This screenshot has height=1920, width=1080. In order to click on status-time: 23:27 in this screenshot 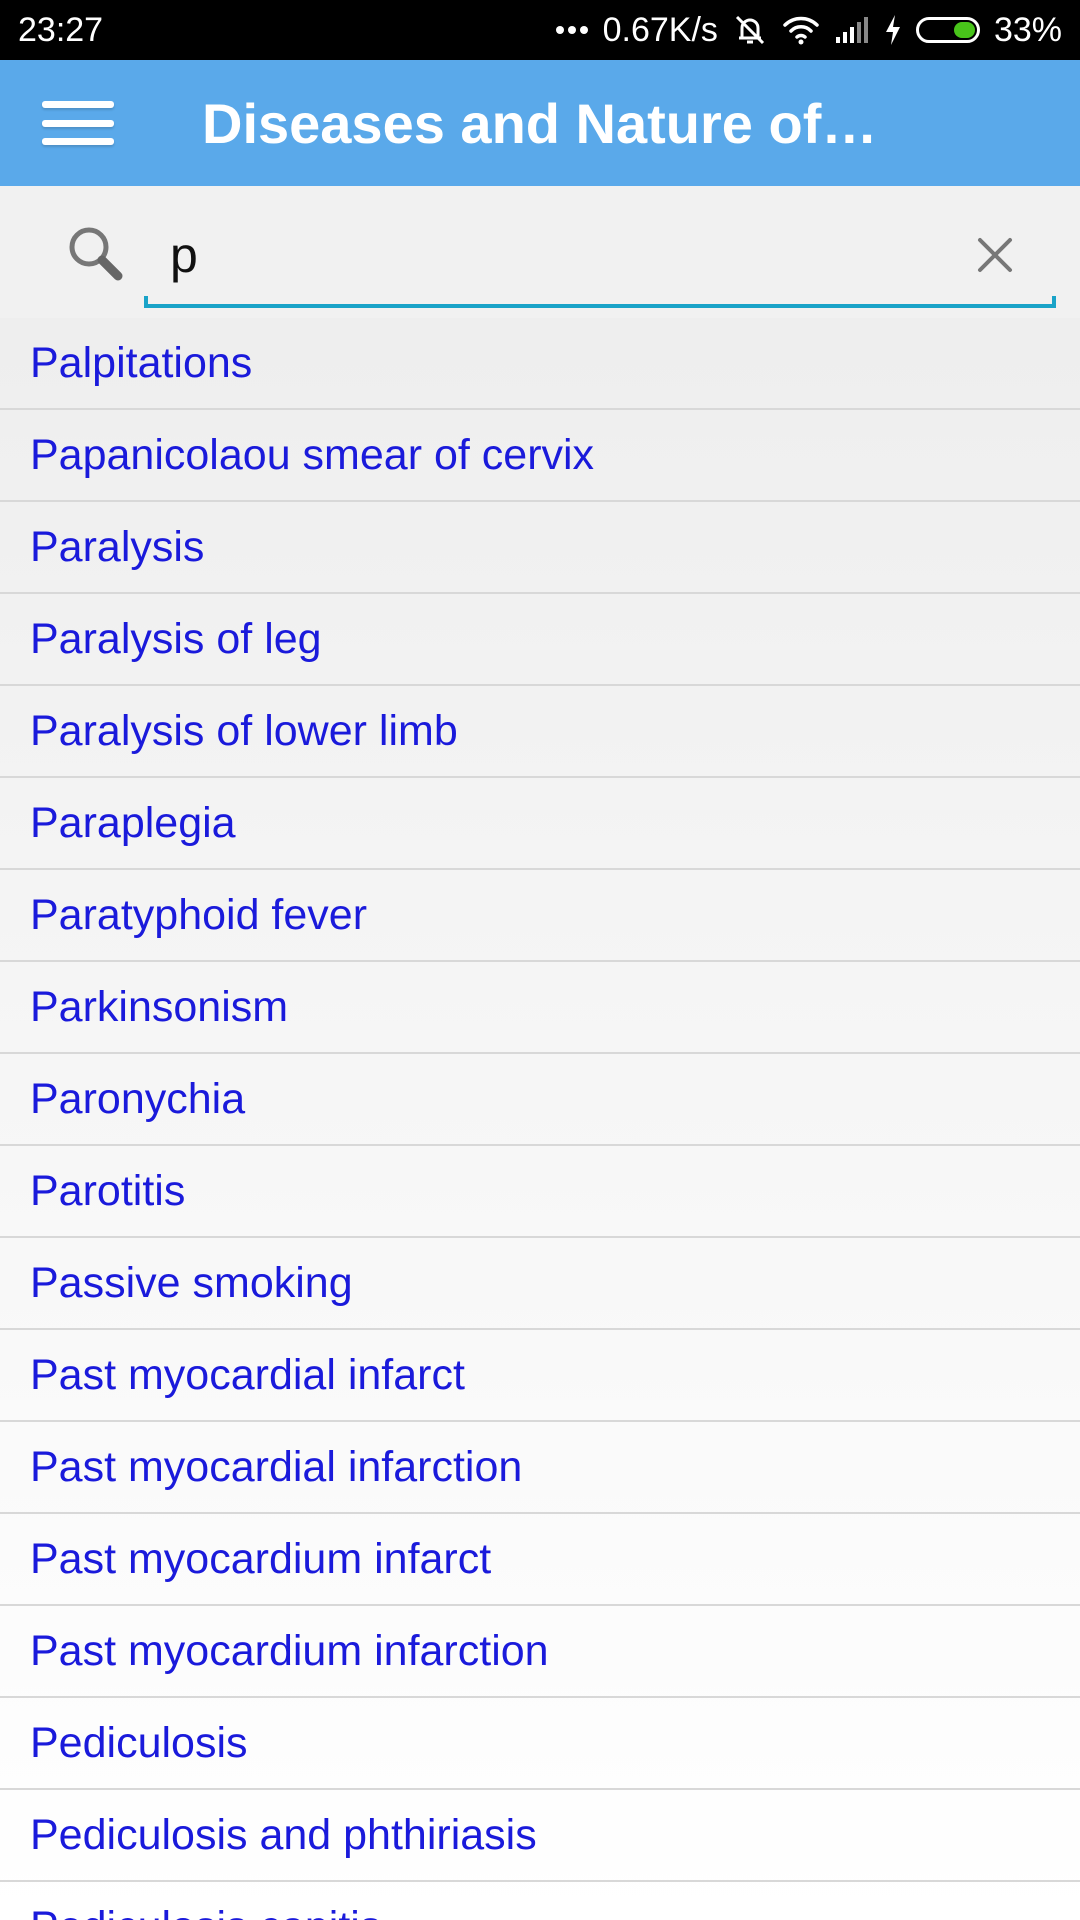, I will do `click(61, 29)`.